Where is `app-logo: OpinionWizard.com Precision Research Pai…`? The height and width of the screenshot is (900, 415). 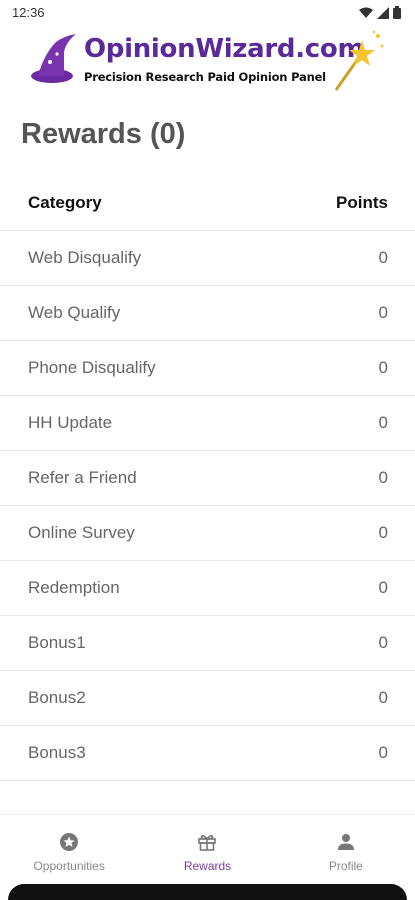
app-logo: OpinionWizard.com Precision Research Pai… is located at coordinates (210, 61).